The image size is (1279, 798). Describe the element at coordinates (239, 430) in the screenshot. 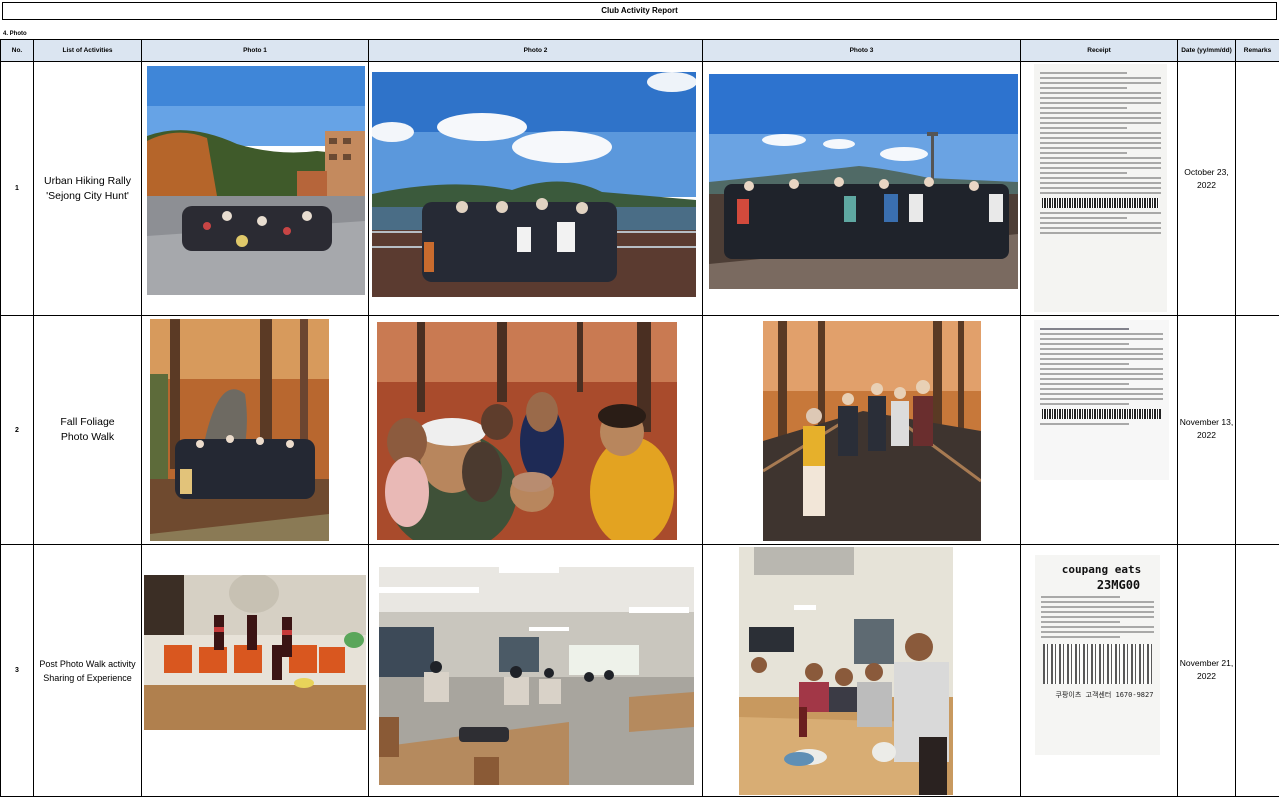

I see `photo-group-forest-rock` at that location.